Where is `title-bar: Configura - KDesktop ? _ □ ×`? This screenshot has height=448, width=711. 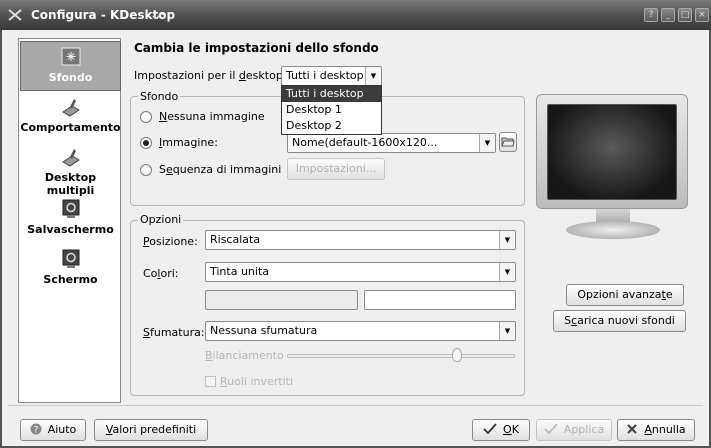 title-bar: Configura - KDesktop ? _ □ × is located at coordinates (355, 15).